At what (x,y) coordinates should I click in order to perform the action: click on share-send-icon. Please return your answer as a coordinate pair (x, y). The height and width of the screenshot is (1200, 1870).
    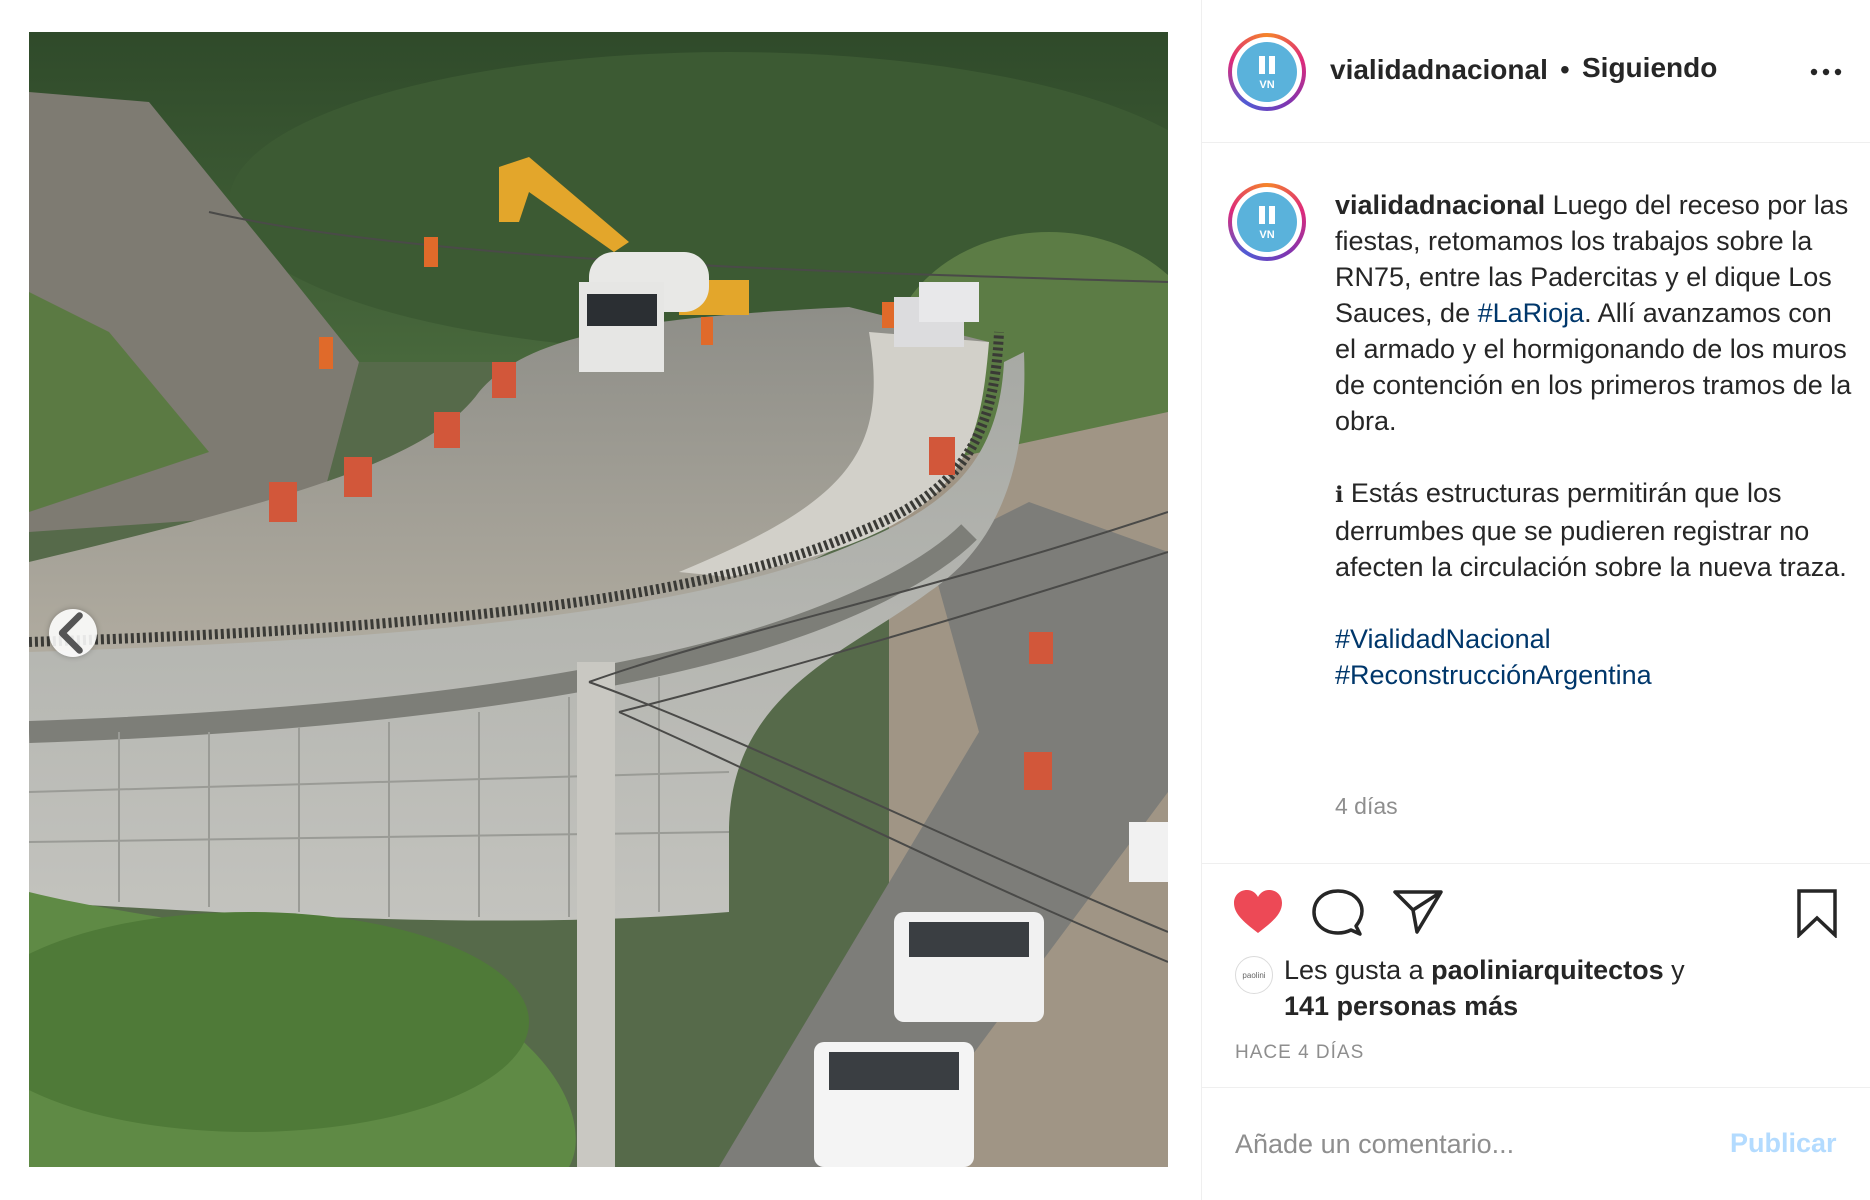
    Looking at the image, I should click on (1418, 912).